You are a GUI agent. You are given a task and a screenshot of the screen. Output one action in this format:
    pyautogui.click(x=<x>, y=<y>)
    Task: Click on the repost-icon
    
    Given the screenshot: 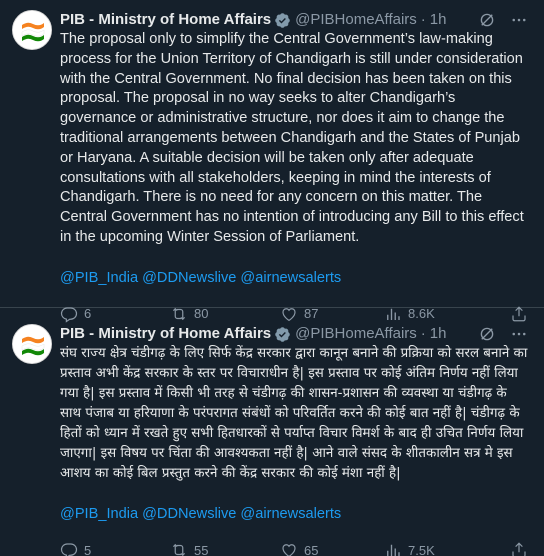 What is the action you would take?
    pyautogui.click(x=179, y=549)
    